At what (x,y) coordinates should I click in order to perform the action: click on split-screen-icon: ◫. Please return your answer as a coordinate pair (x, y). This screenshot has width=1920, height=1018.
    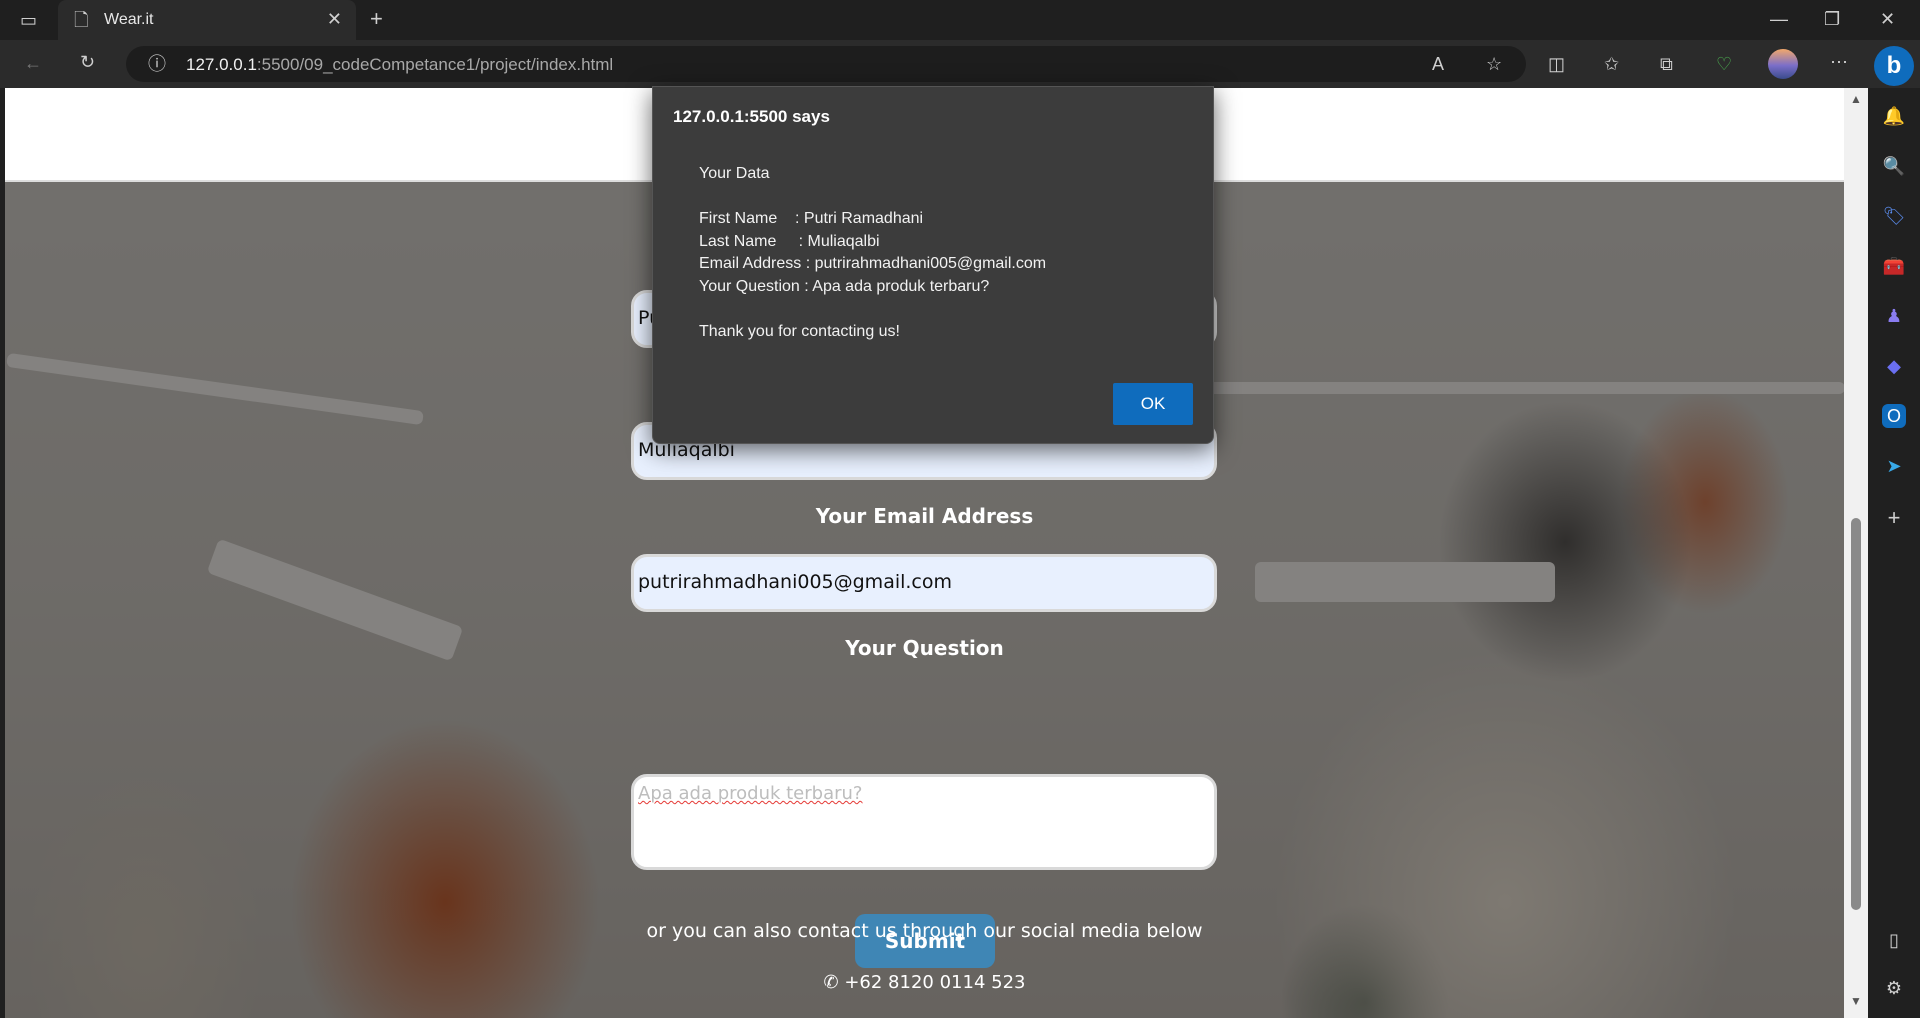
    Looking at the image, I should click on (1556, 64).